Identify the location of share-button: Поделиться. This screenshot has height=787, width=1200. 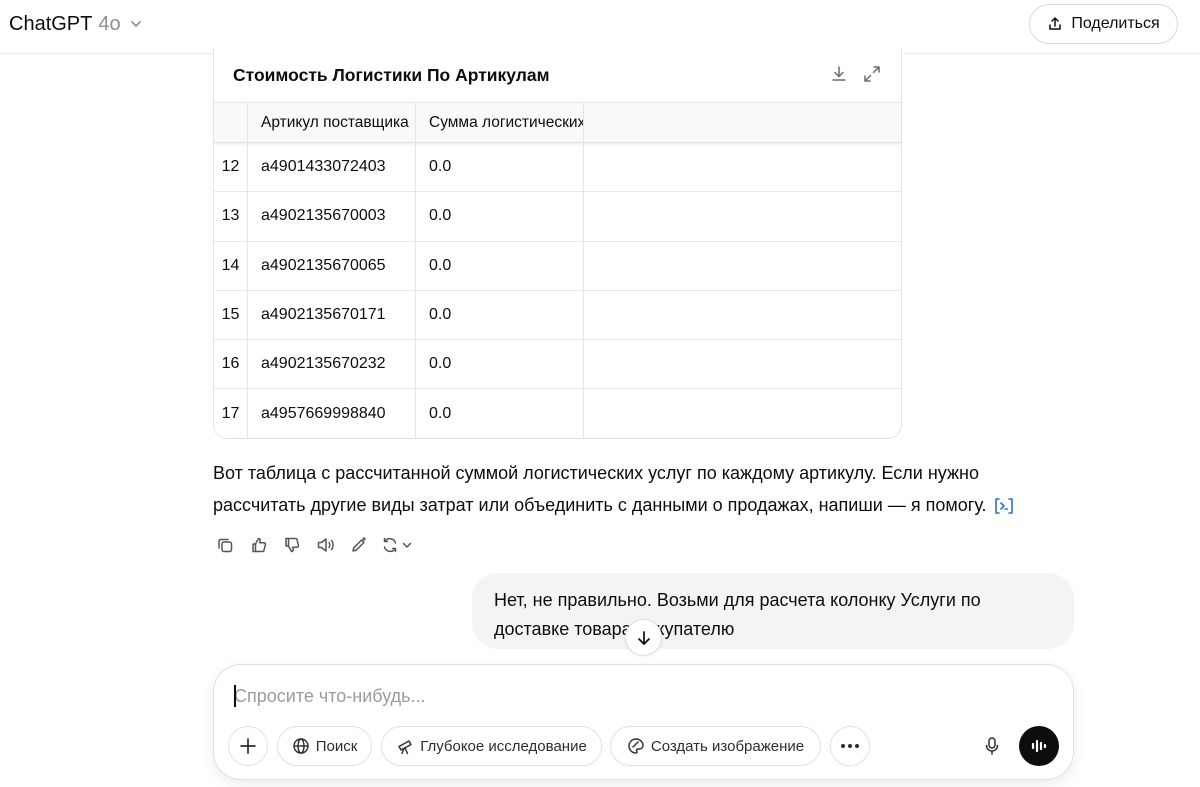
(1103, 24).